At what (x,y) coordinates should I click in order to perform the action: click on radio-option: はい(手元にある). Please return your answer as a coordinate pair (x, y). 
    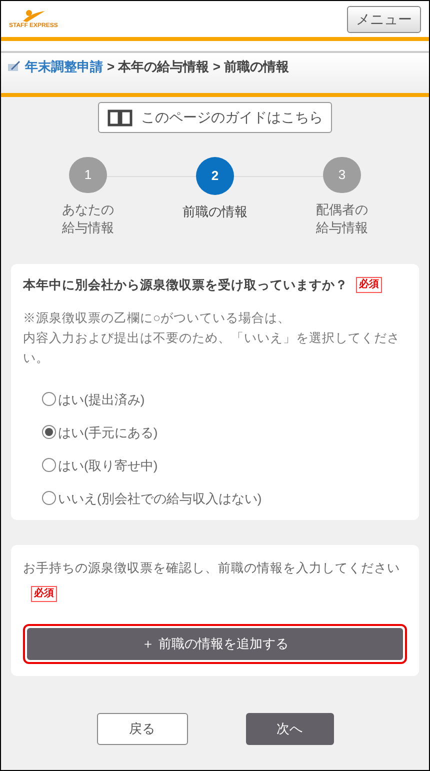
    Looking at the image, I should click on (224, 432).